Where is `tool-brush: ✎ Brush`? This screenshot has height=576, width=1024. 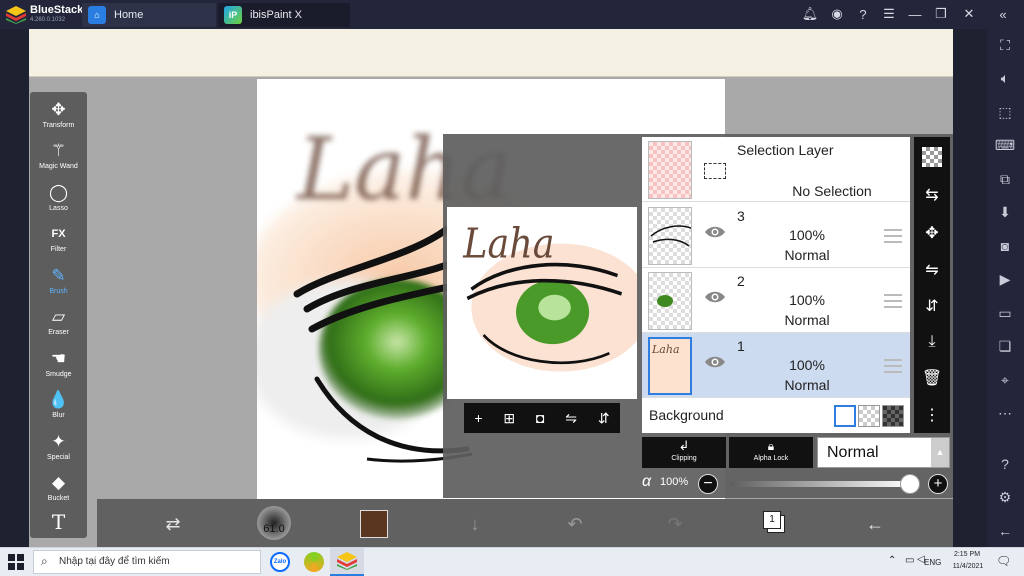
tool-brush: ✎ Brush is located at coordinates (58, 284).